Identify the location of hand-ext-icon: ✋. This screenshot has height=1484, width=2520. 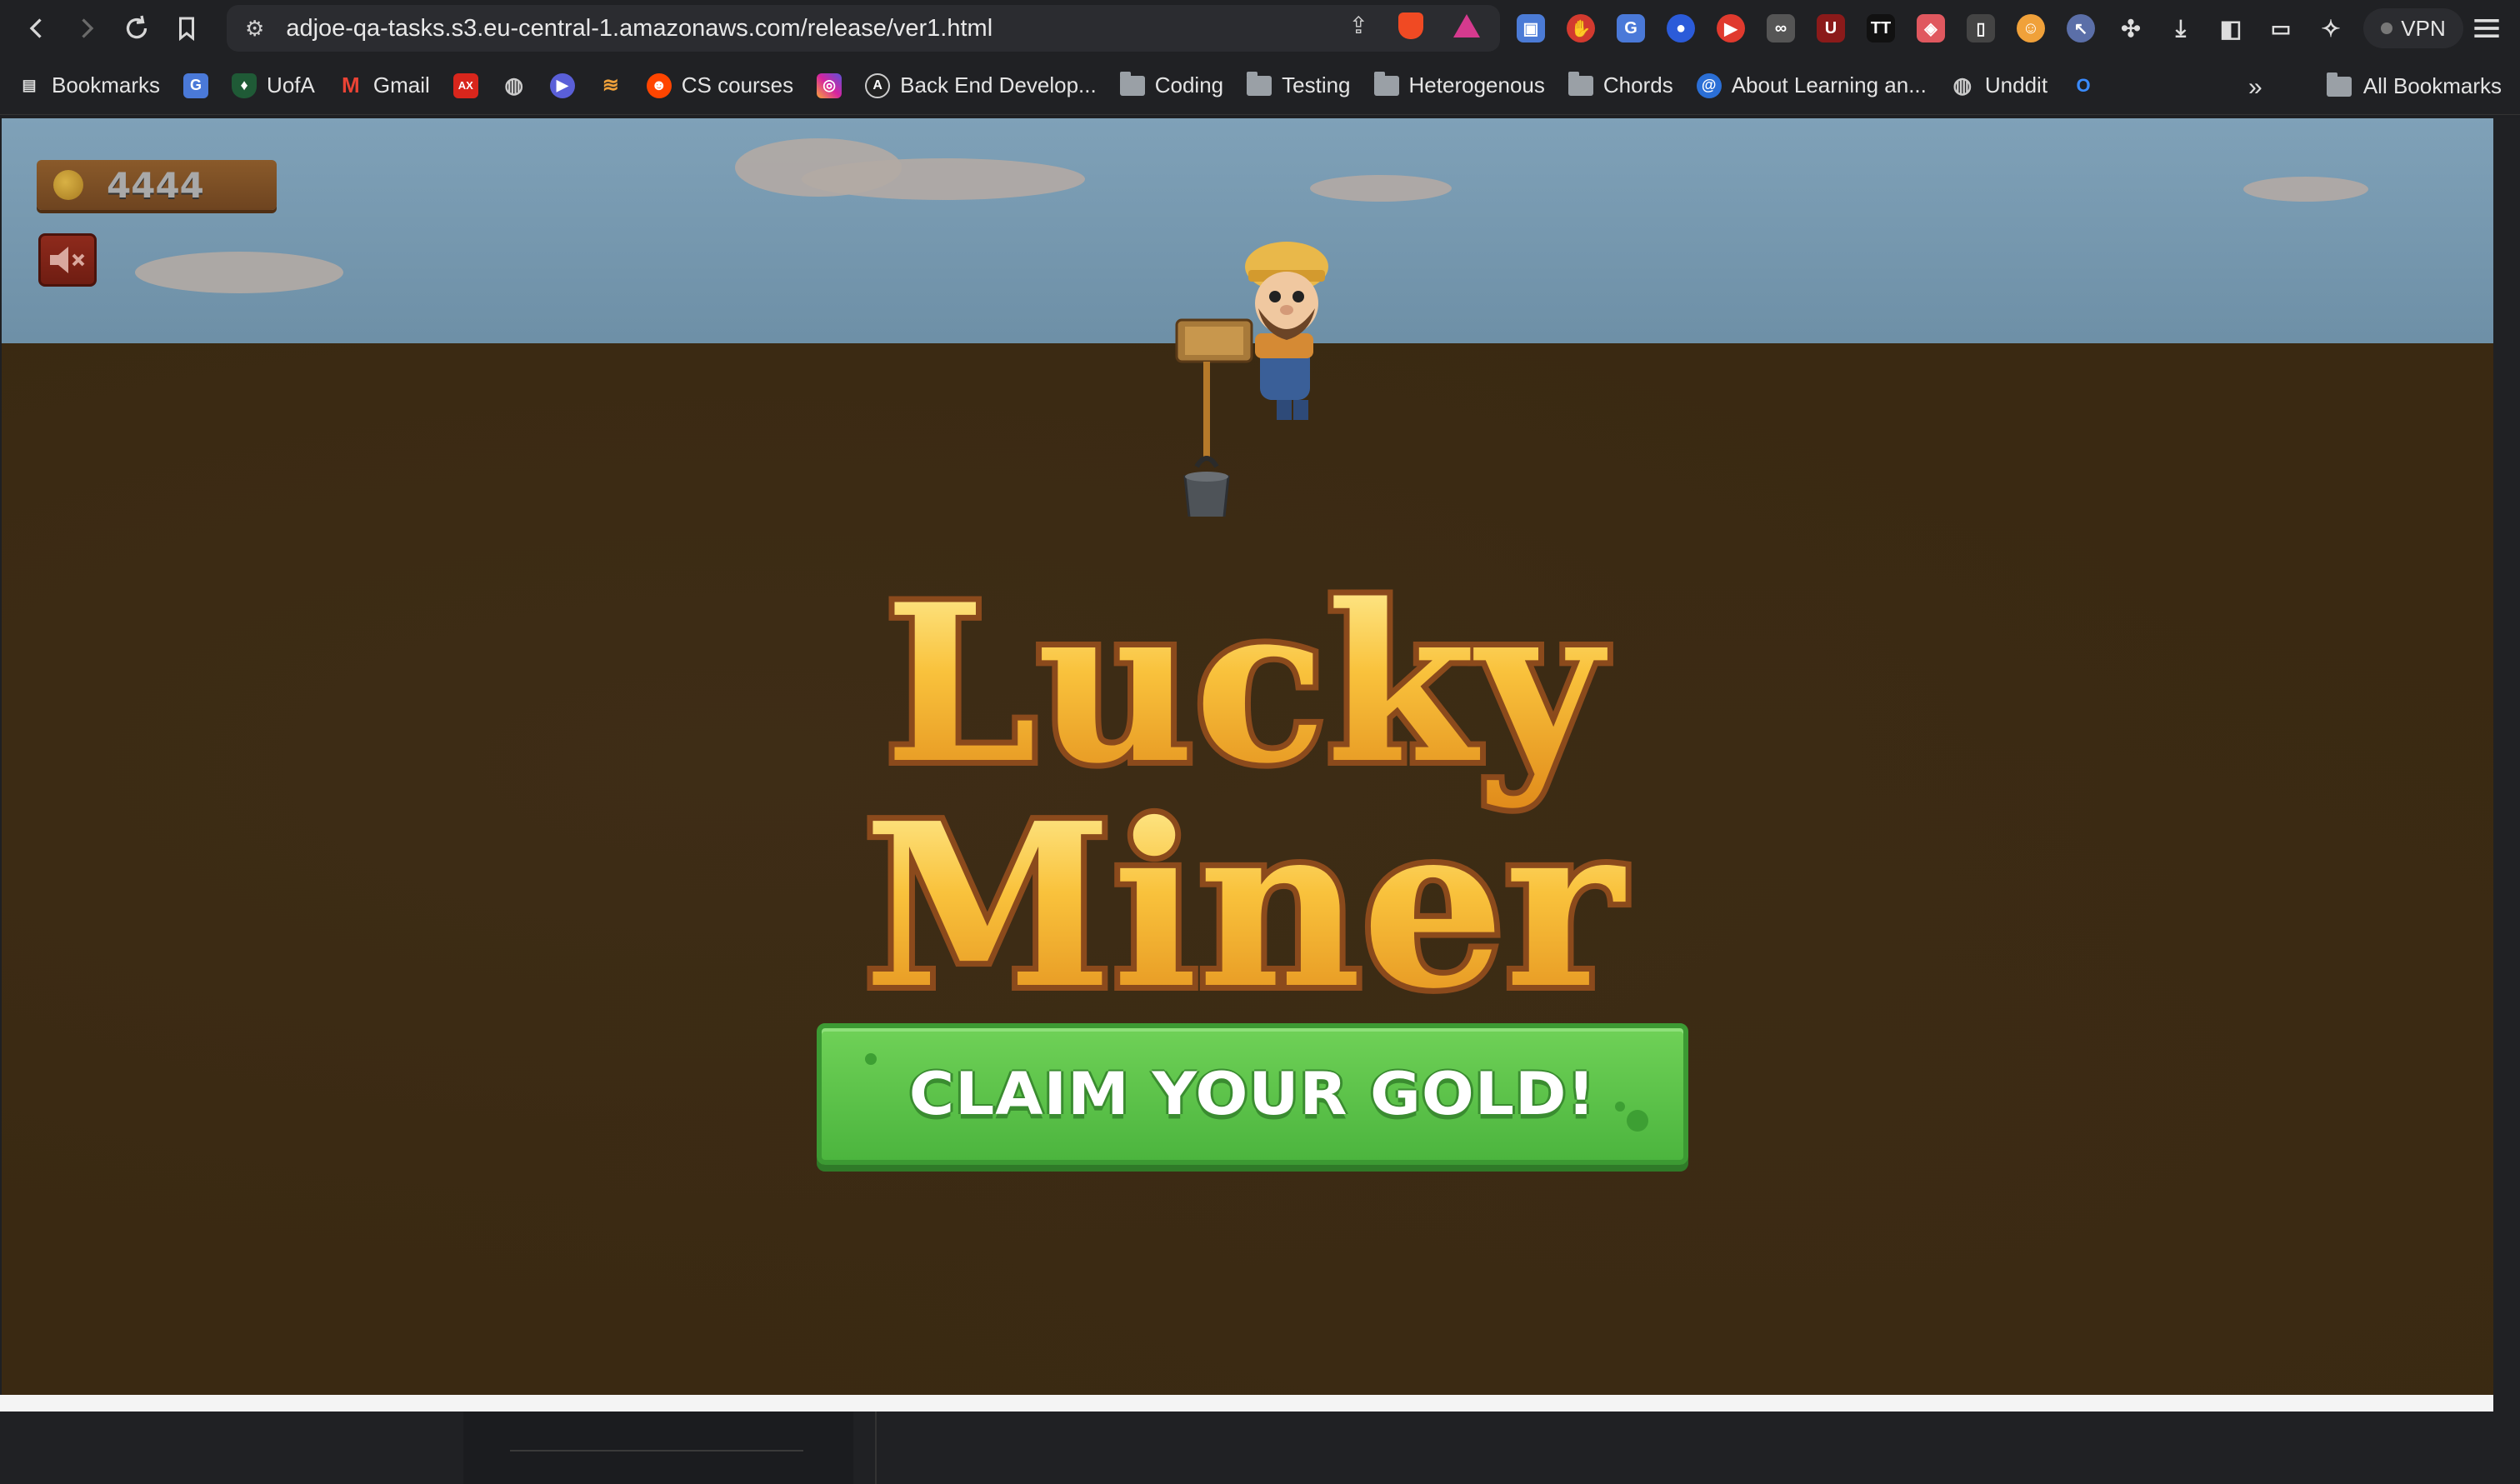
(1581, 28).